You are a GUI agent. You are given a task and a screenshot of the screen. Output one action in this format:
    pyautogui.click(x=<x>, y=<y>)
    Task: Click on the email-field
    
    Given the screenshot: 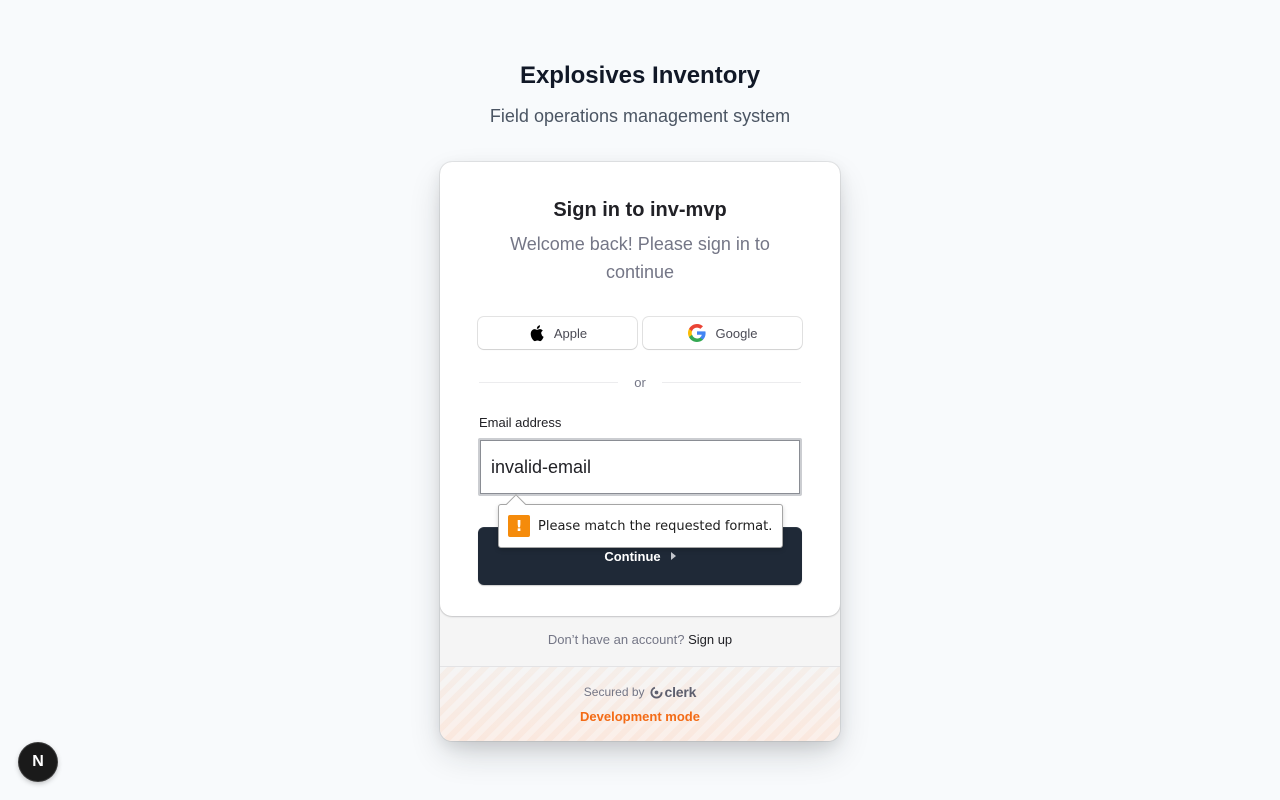 What is the action you would take?
    pyautogui.click(x=640, y=467)
    